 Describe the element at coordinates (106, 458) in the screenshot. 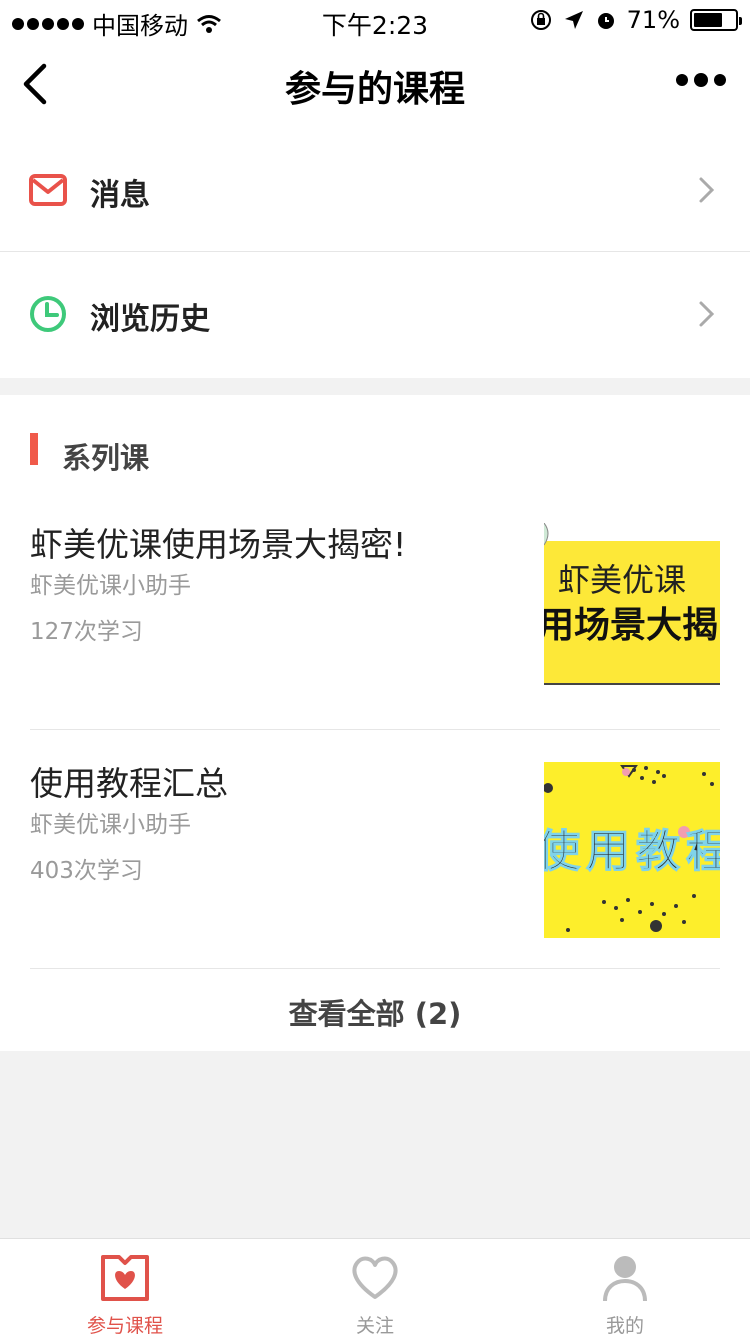

I see `section-title: 系列课` at that location.